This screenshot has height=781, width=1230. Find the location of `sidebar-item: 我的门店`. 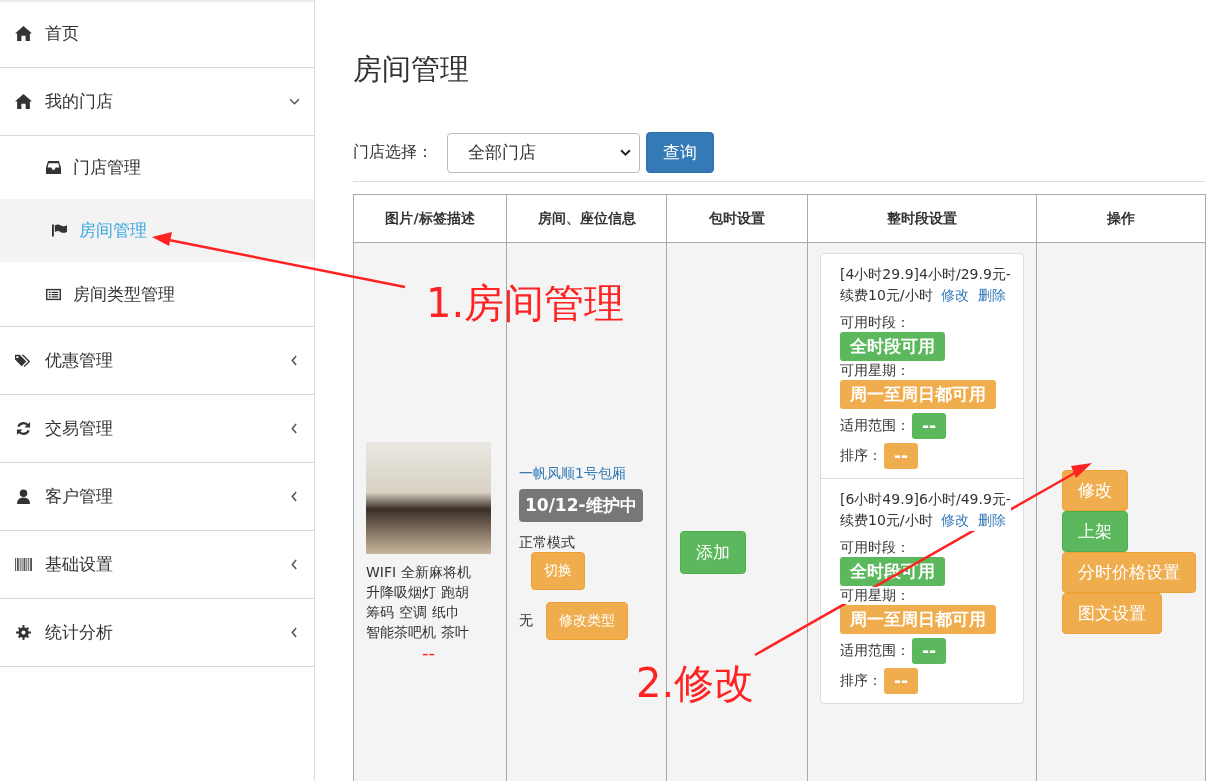

sidebar-item: 我的门店 is located at coordinates (157, 102).